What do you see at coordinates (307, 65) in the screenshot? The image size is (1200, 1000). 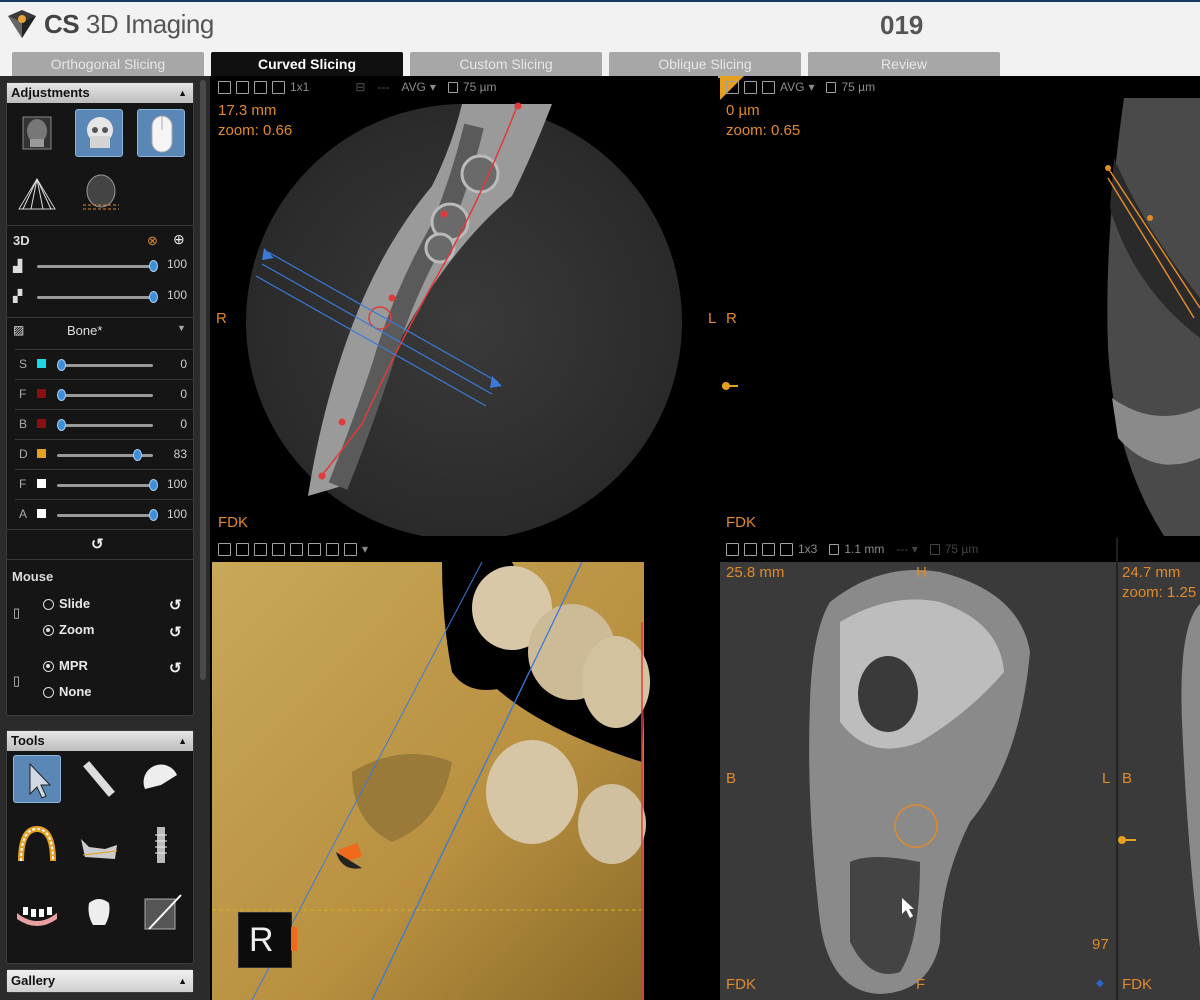 I see `tab-curved-slicing: Curved Slicing` at bounding box center [307, 65].